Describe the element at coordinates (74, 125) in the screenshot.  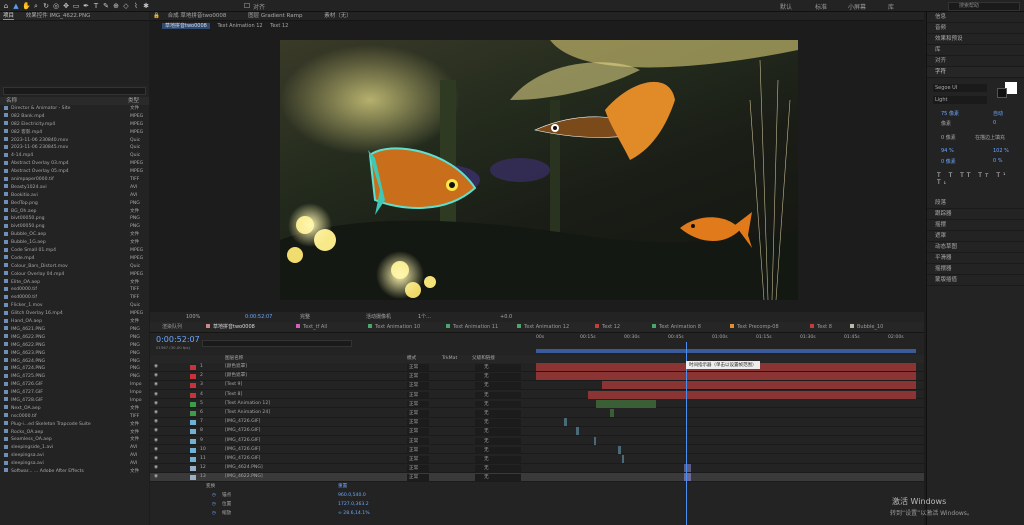
I see `project-file-row: 082 Electricity.mp4 MPEG` at that location.